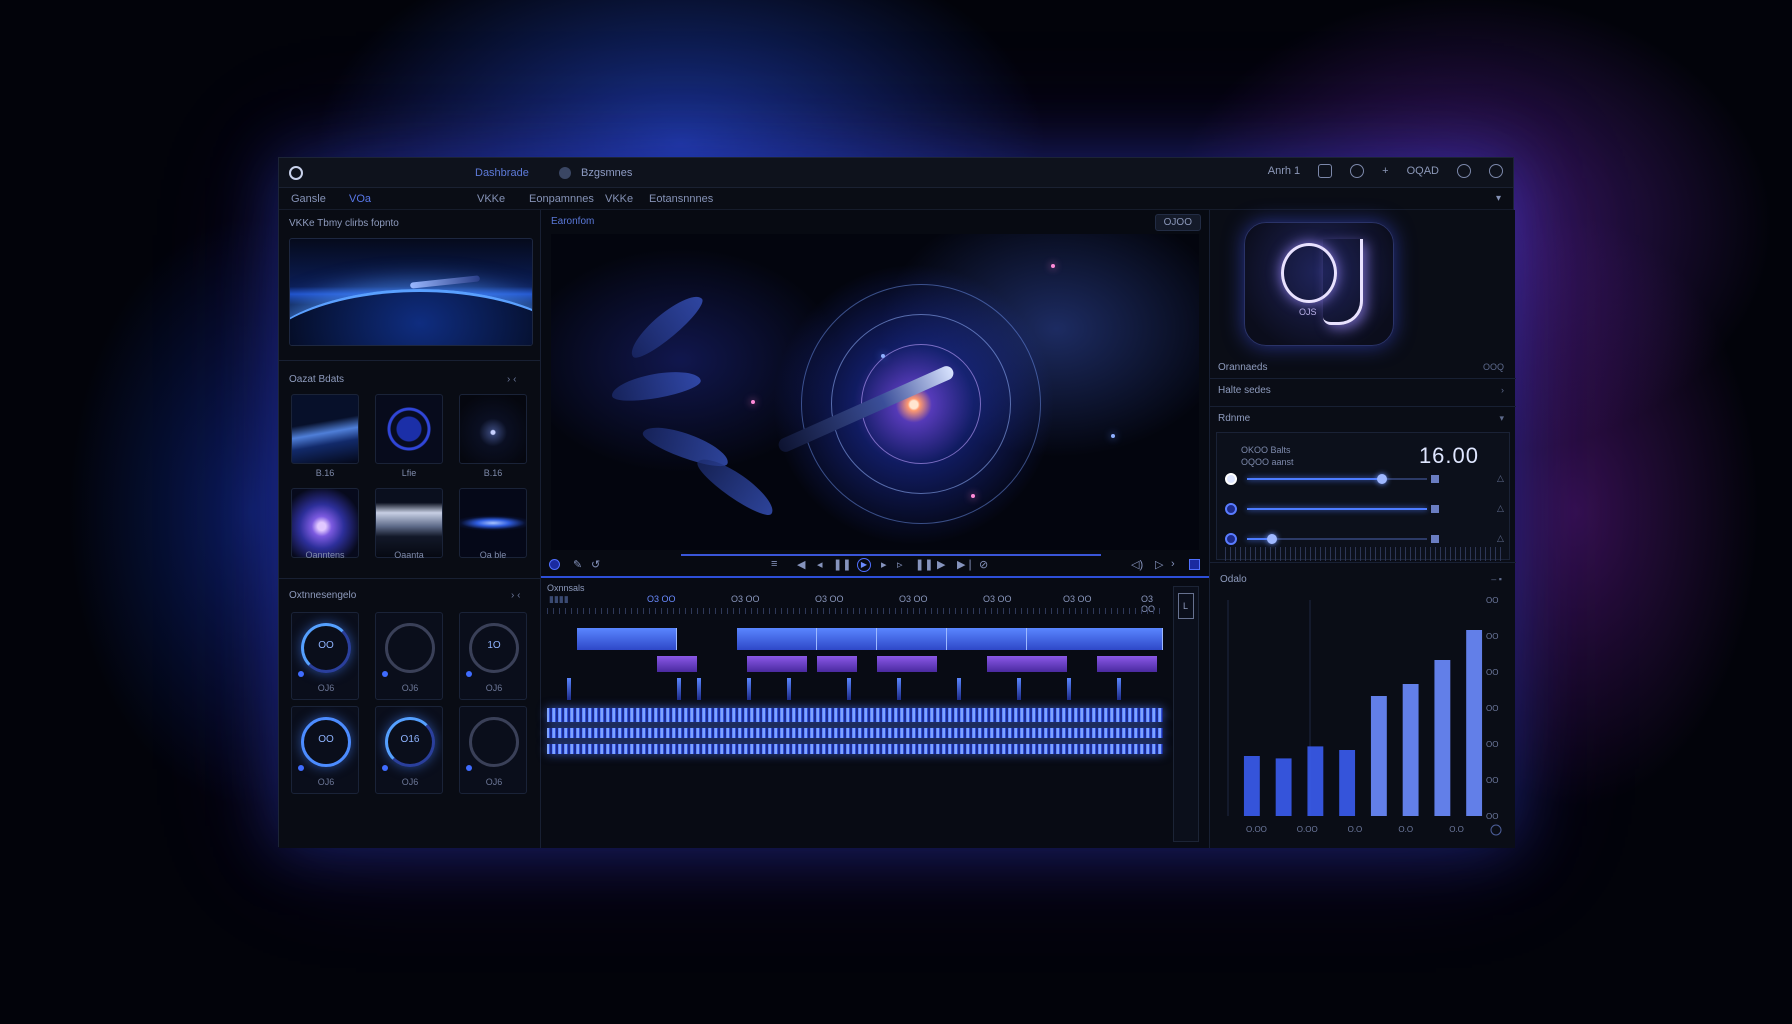  Describe the element at coordinates (325, 656) in the screenshot. I see `effect-card-1: OO OJ6` at that location.